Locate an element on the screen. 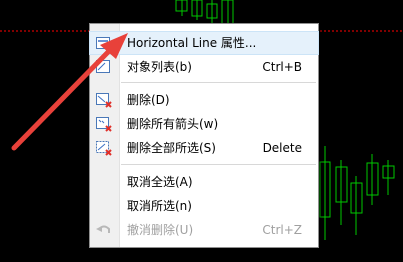 The image size is (403, 262). object-list-icon is located at coordinates (104, 67).